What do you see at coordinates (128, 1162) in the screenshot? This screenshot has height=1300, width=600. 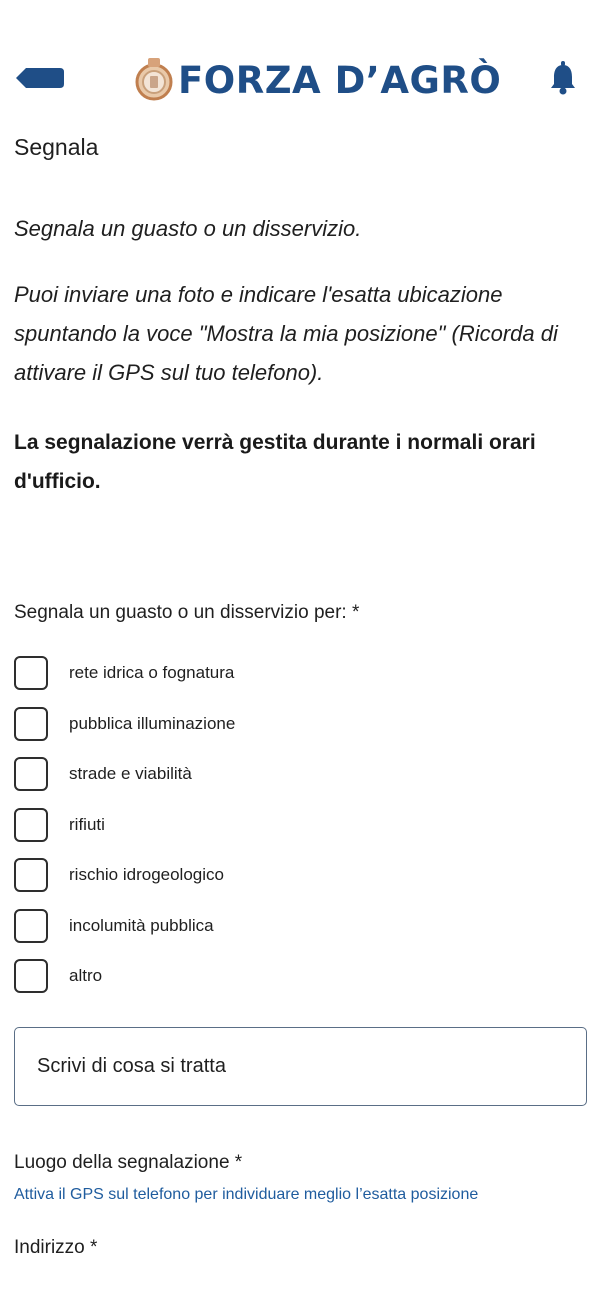 I see `location-label: Luogo della segnalazione *` at bounding box center [128, 1162].